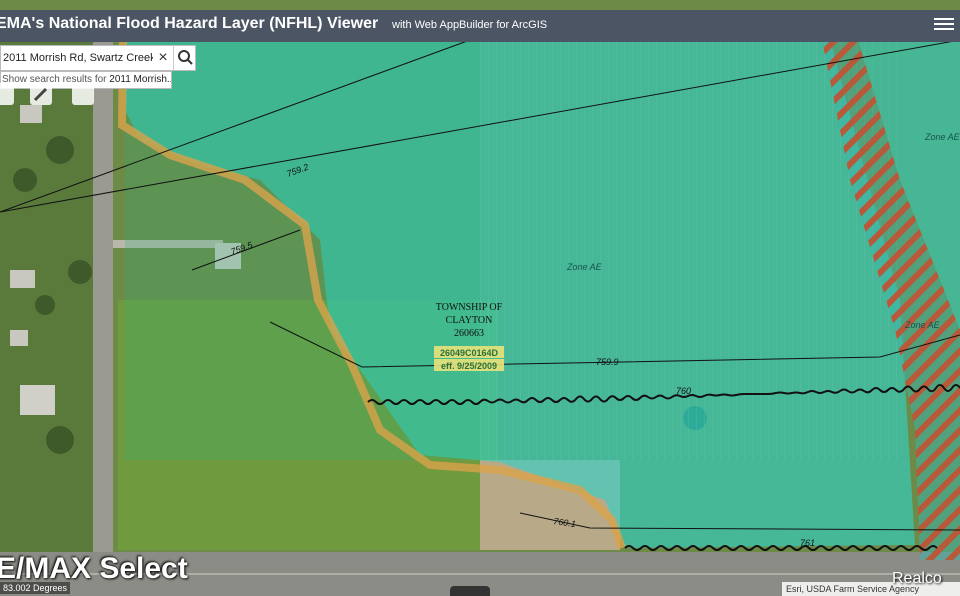 The height and width of the screenshot is (596, 960). What do you see at coordinates (35, 588) in the screenshot?
I see `coordinate-readout: 83.002 Degrees` at bounding box center [35, 588].